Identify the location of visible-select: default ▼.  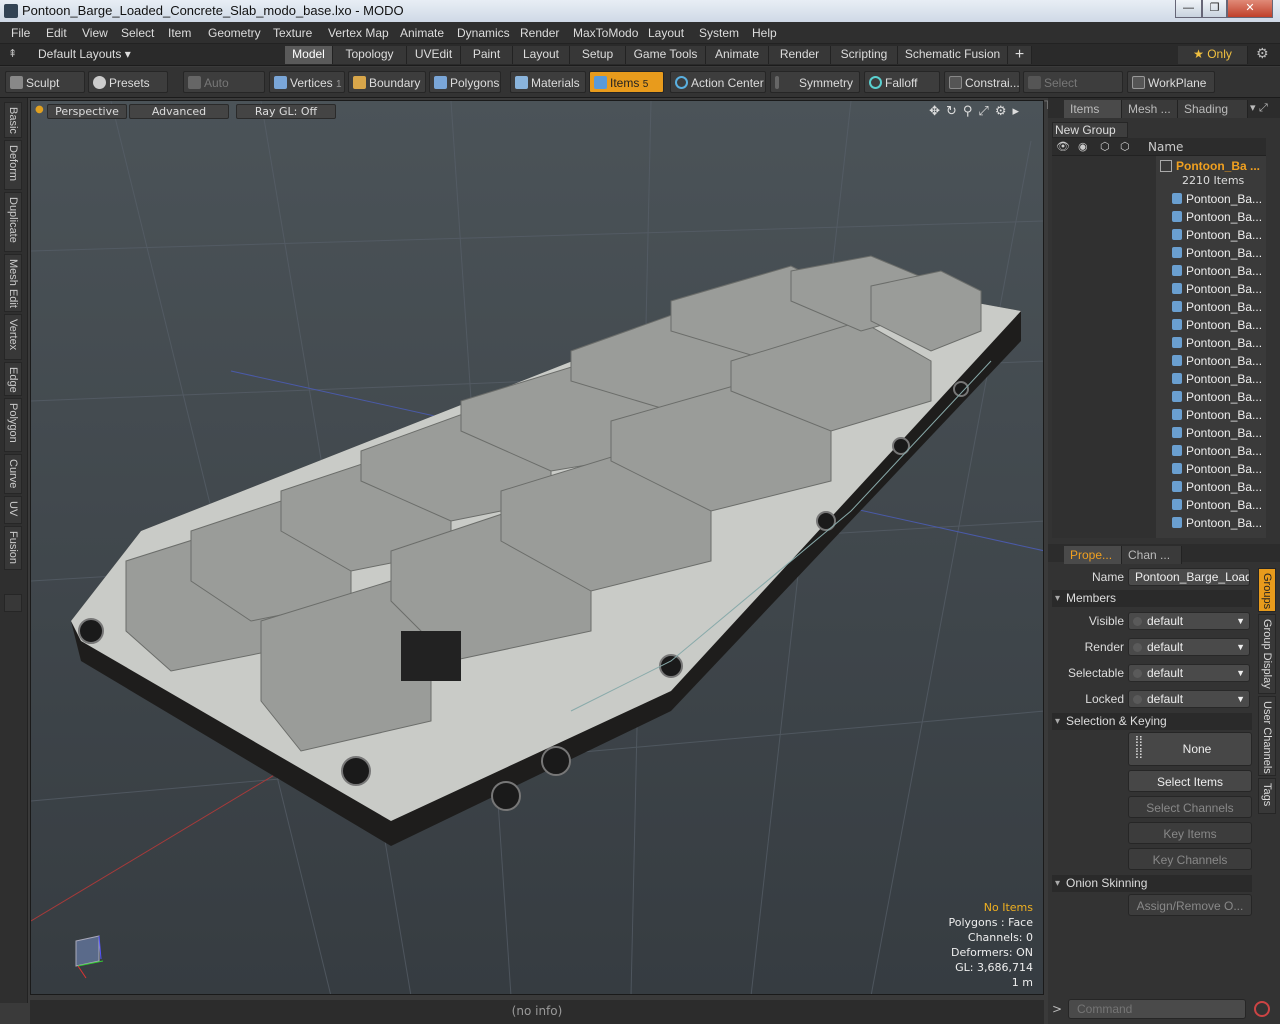
(1189, 621).